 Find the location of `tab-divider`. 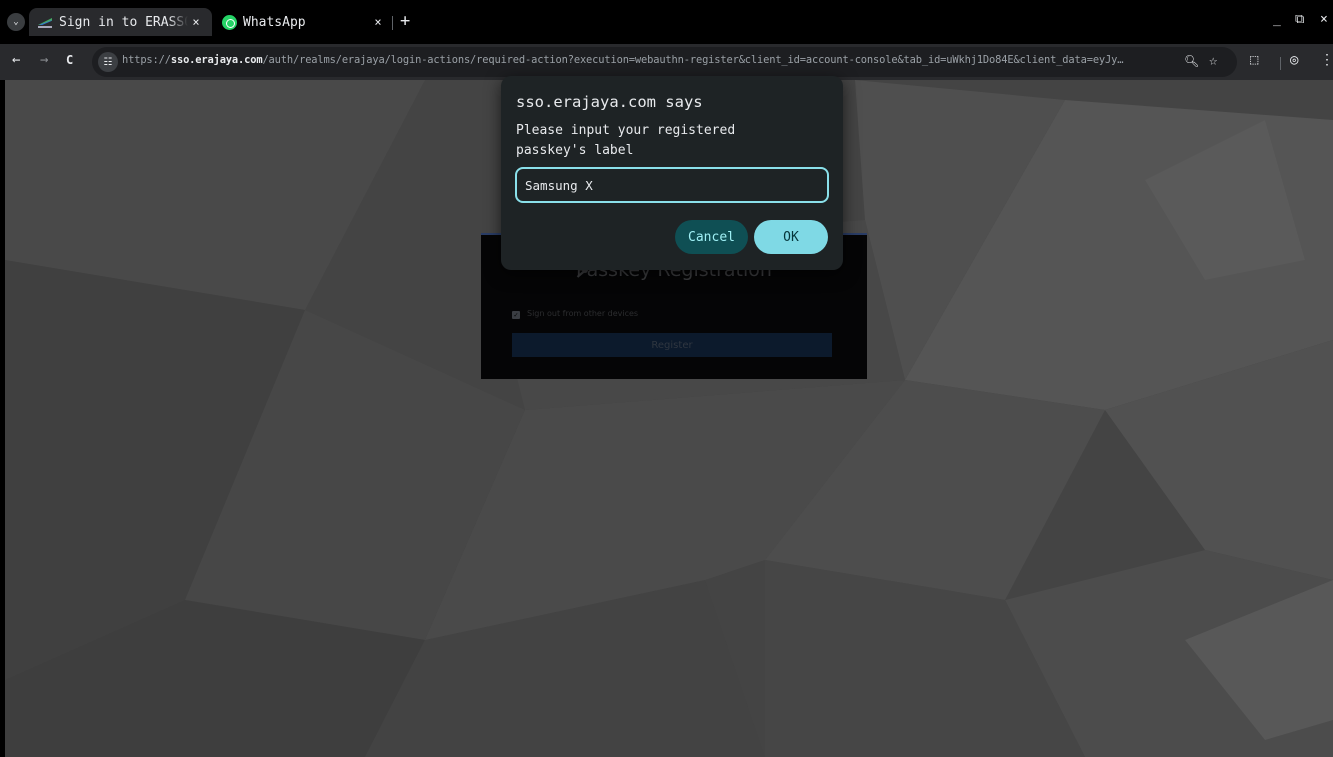

tab-divider is located at coordinates (392, 23).